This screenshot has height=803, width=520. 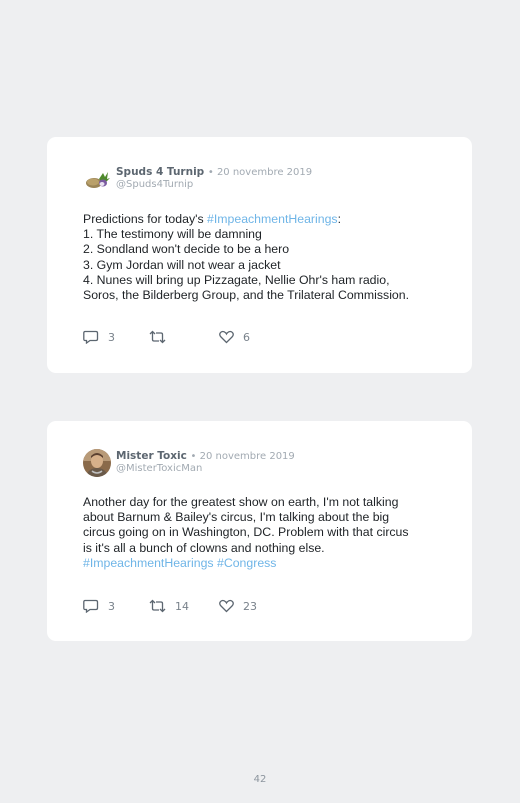 I want to click on like-button: 6, so click(x=234, y=337).